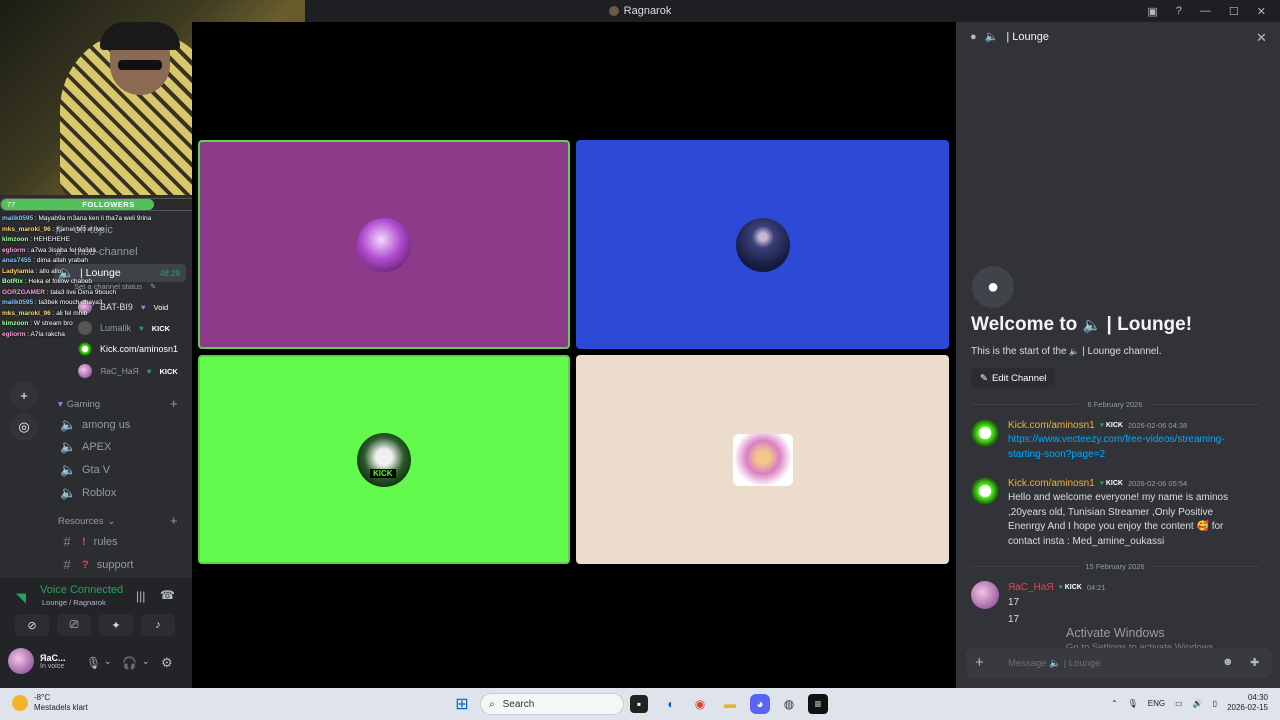  I want to click on video-tile-3: KICK, so click(384, 459).